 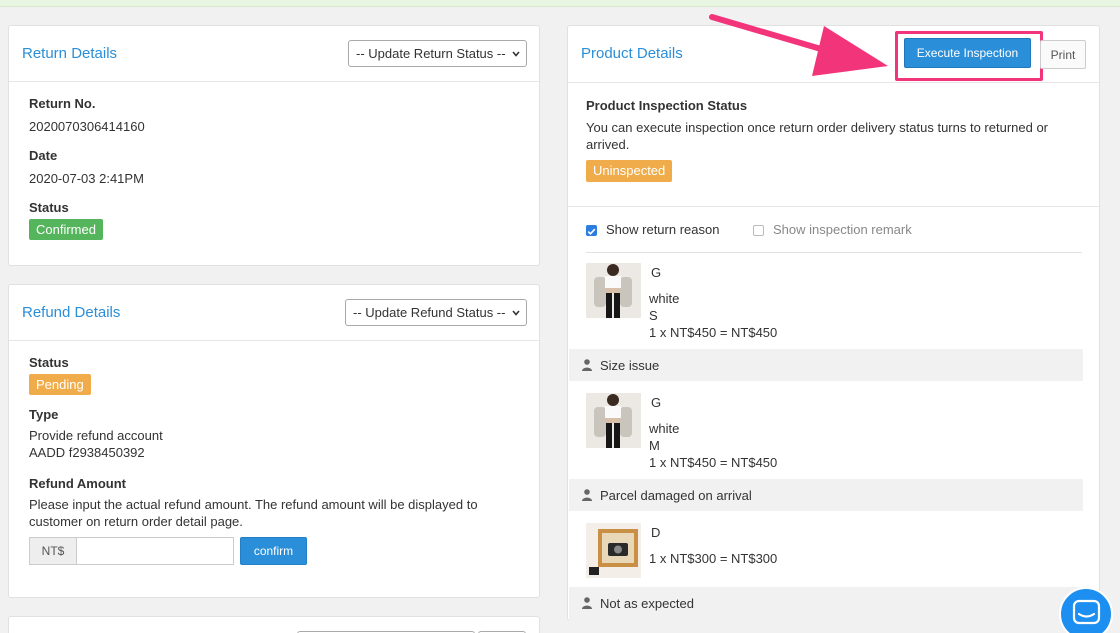 What do you see at coordinates (967, 53) in the screenshot?
I see `execute-inspection-button: Execute Inspection` at bounding box center [967, 53].